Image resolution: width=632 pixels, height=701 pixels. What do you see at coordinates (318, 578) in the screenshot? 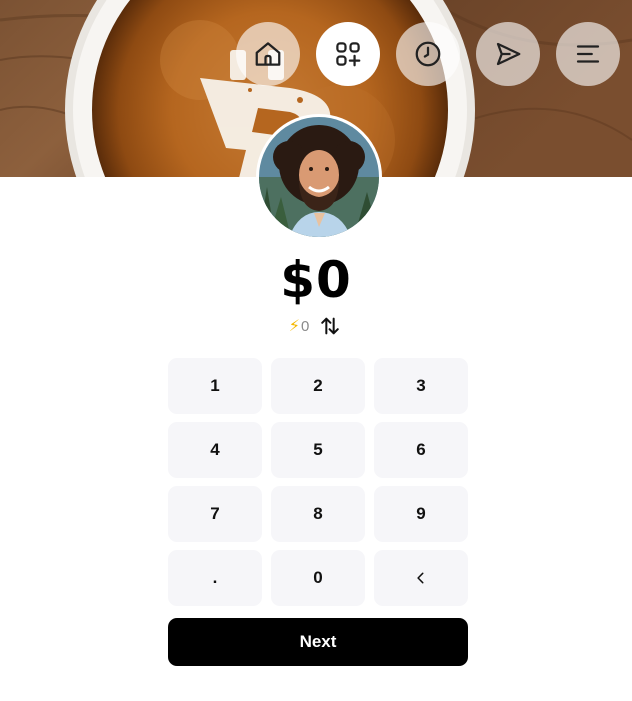
I see `key-0: 0` at bounding box center [318, 578].